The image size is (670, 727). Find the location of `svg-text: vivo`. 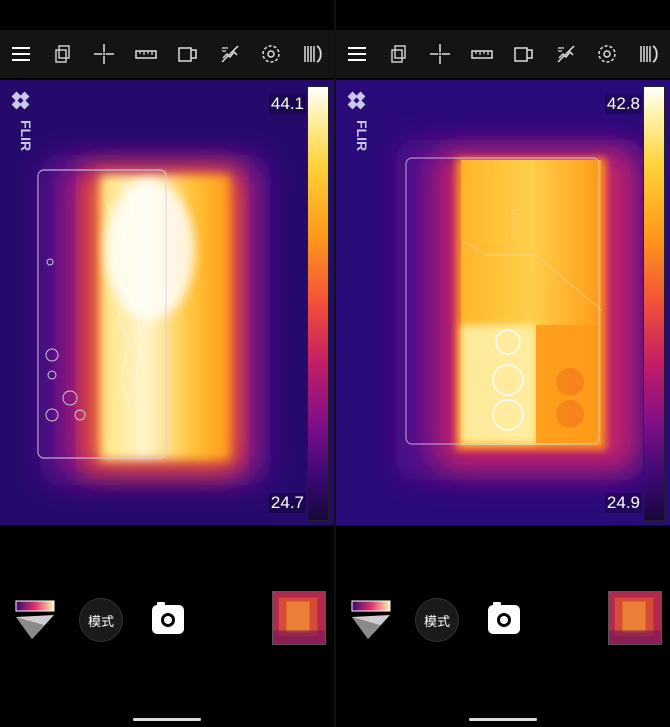

svg-text: vivo is located at coordinates (515, 222).